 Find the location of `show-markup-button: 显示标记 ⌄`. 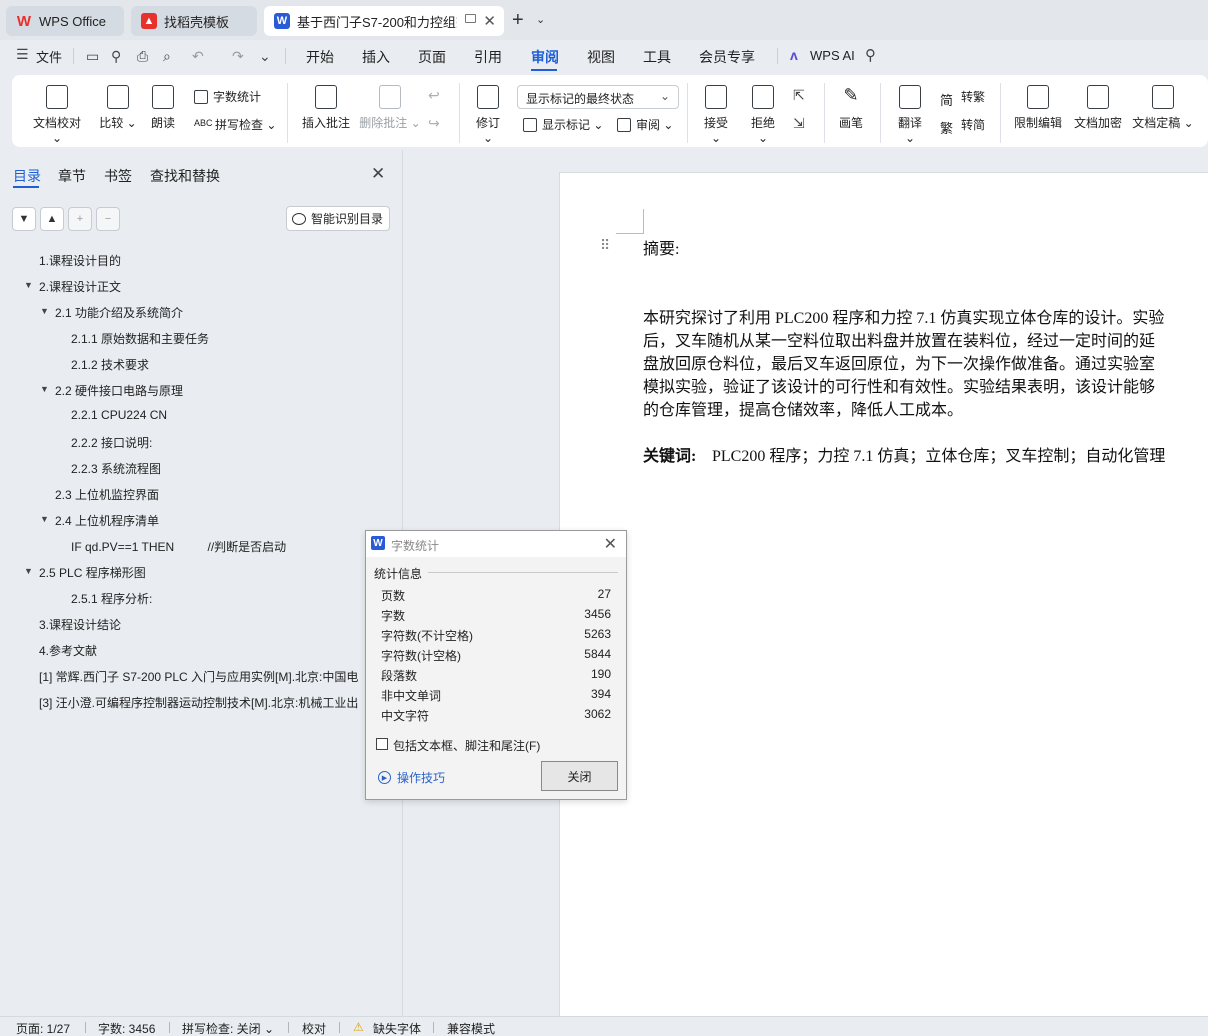

show-markup-button: 显示标记 ⌄ is located at coordinates (563, 124).